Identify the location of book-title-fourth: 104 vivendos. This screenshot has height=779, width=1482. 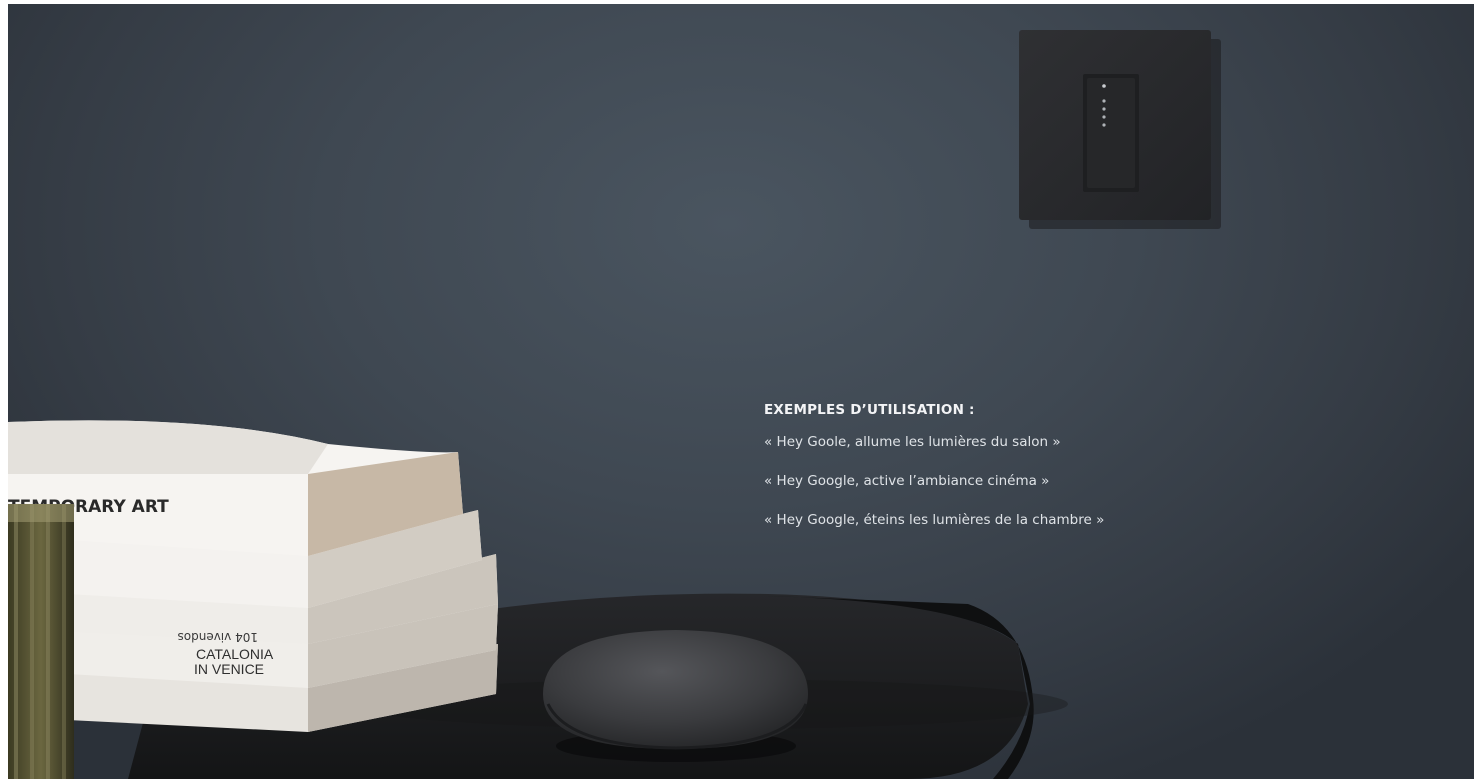
(218, 637).